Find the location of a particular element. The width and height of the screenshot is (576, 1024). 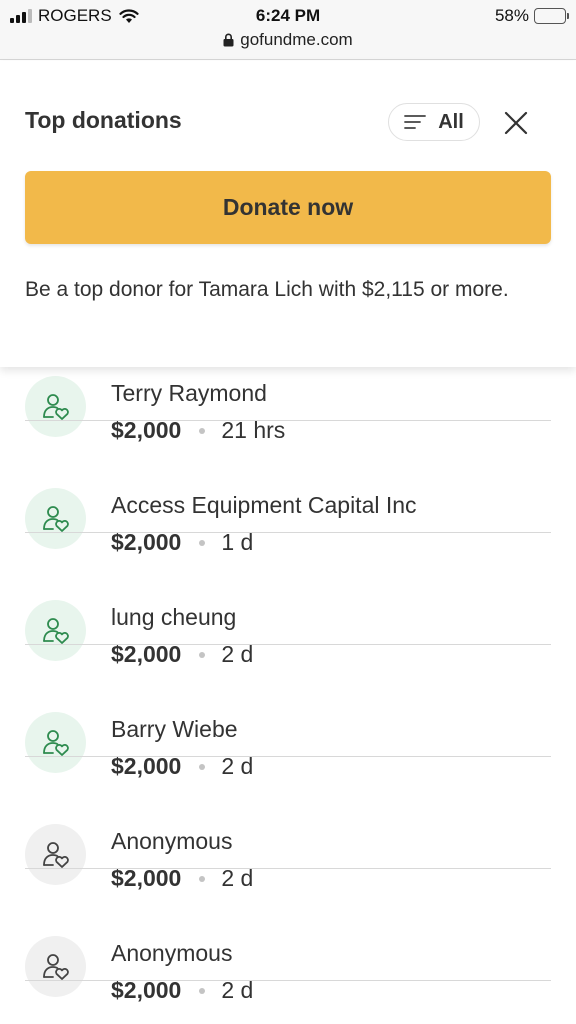

filter-button: All is located at coordinates (434, 122).